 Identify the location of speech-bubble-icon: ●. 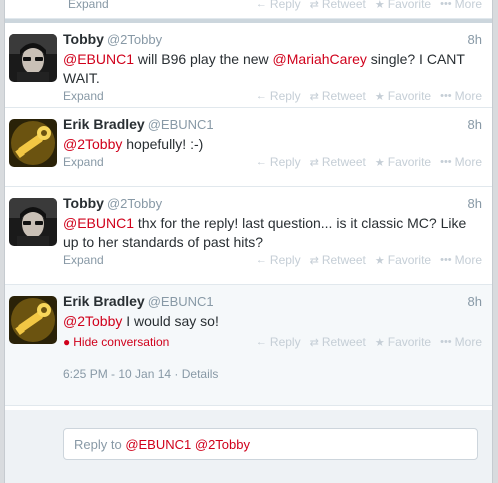
(67, 342).